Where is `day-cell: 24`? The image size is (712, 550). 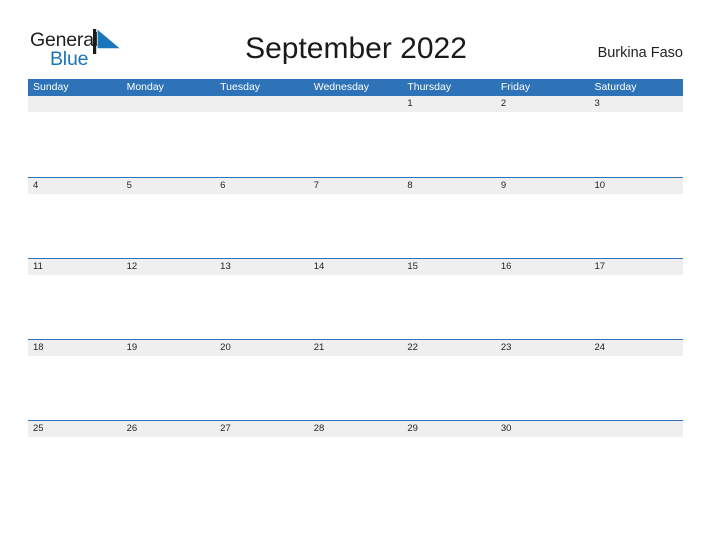 day-cell: 24 is located at coordinates (636, 348).